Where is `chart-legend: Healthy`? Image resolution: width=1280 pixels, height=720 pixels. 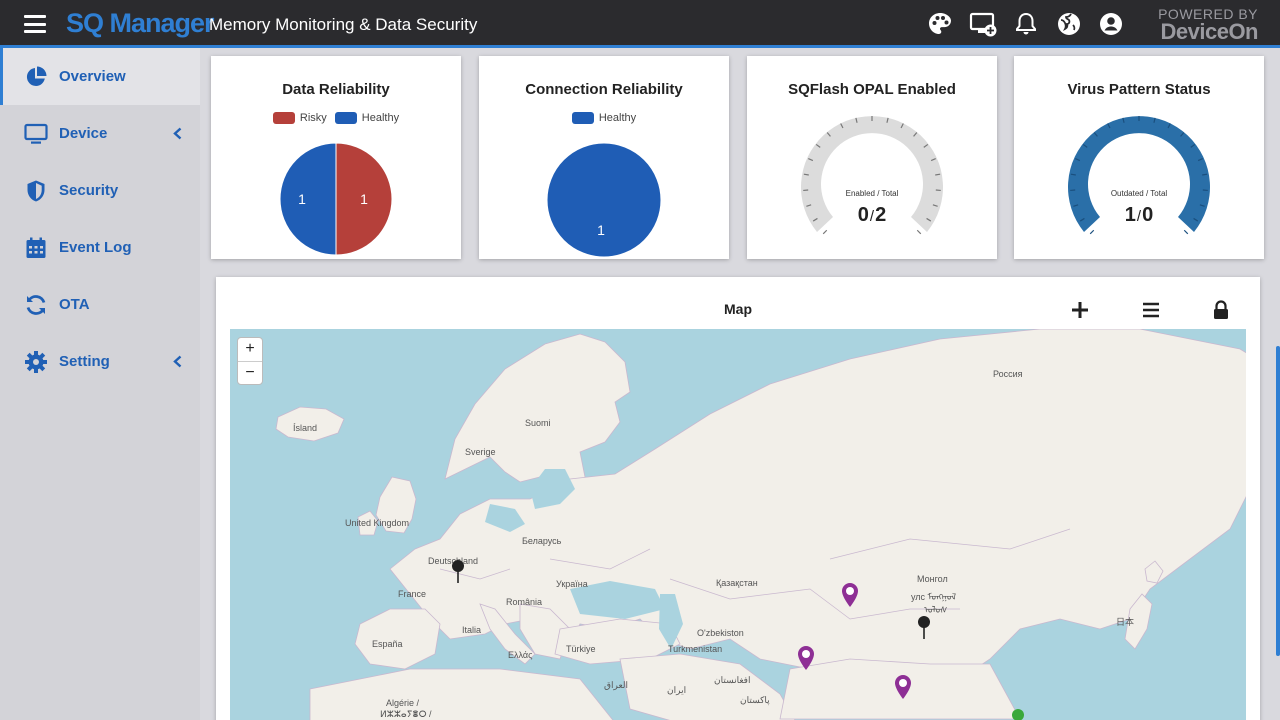
chart-legend: Healthy is located at coordinates (604, 118).